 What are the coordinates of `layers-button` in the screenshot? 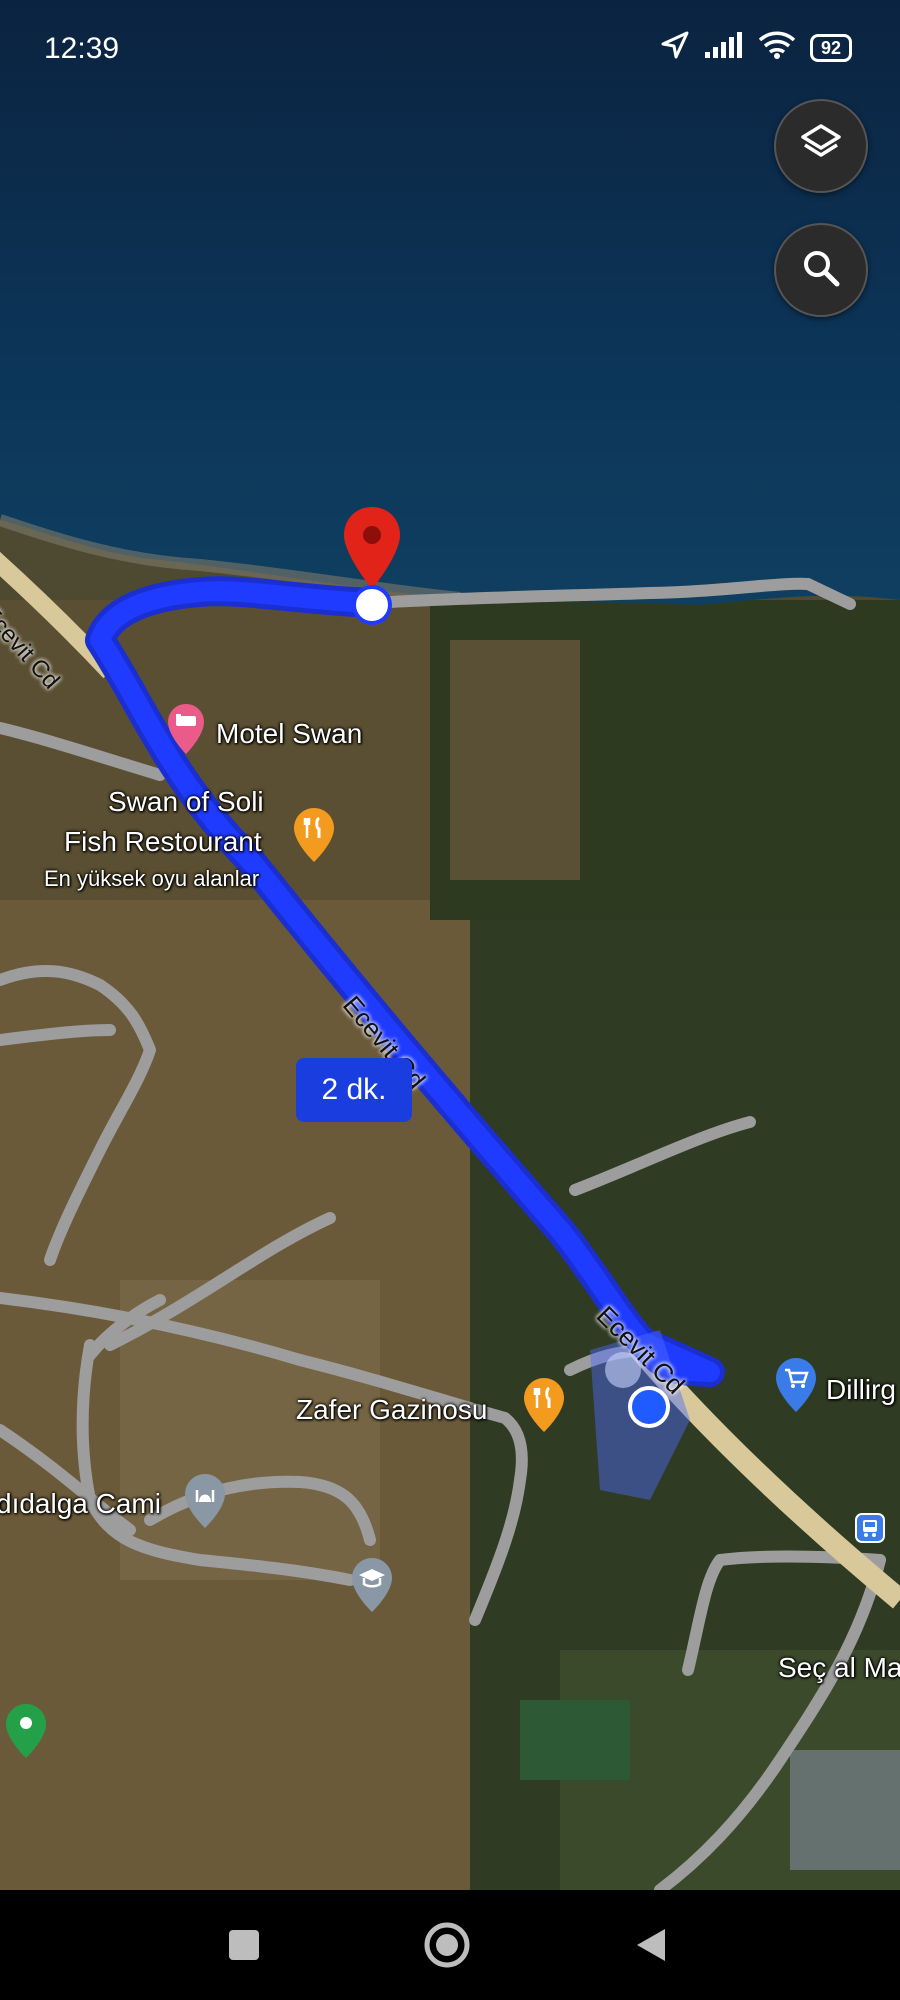 It's located at (821, 146).